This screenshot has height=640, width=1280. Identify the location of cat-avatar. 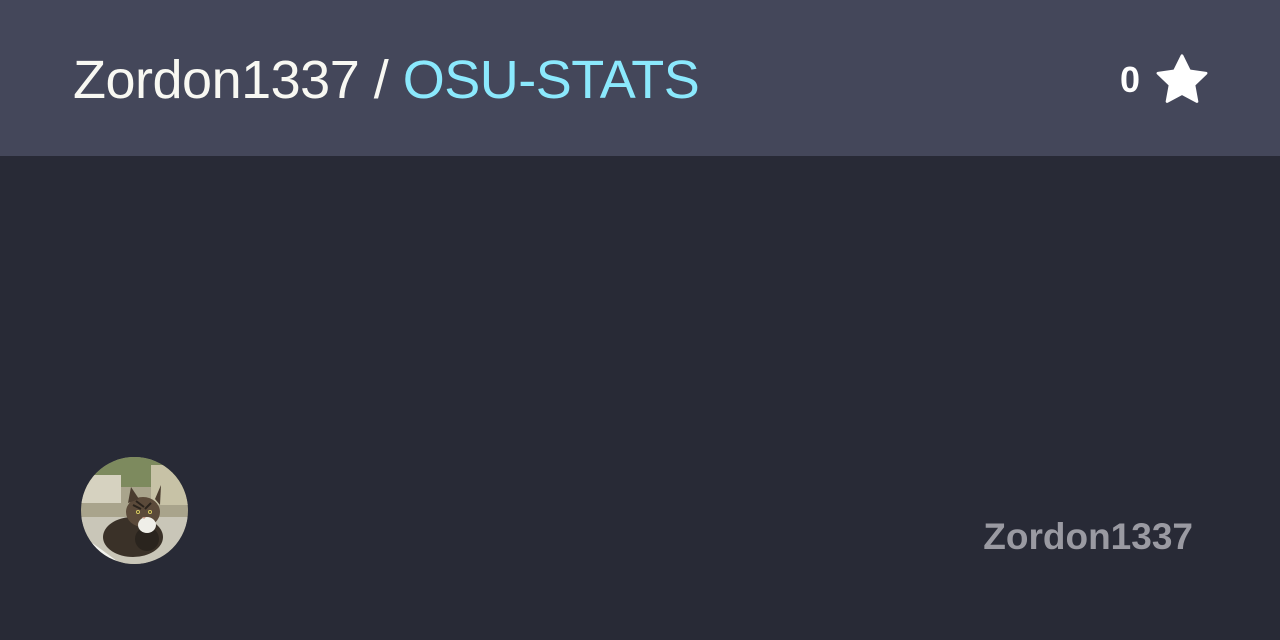
(134, 510).